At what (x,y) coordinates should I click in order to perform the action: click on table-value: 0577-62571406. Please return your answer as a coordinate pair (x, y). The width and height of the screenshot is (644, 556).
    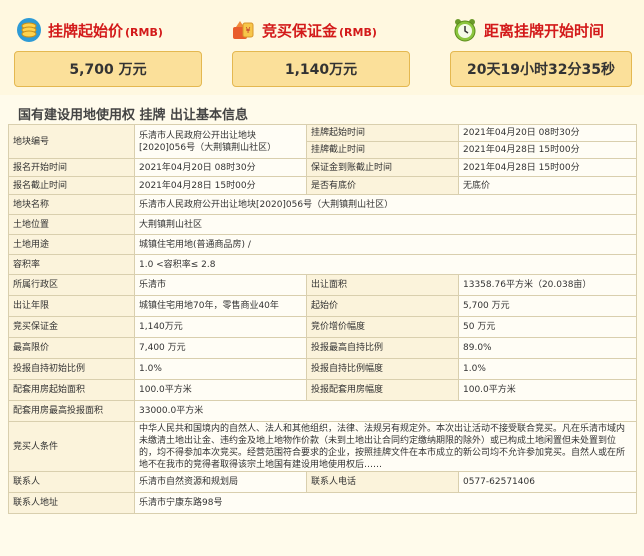
    Looking at the image, I should click on (547, 482).